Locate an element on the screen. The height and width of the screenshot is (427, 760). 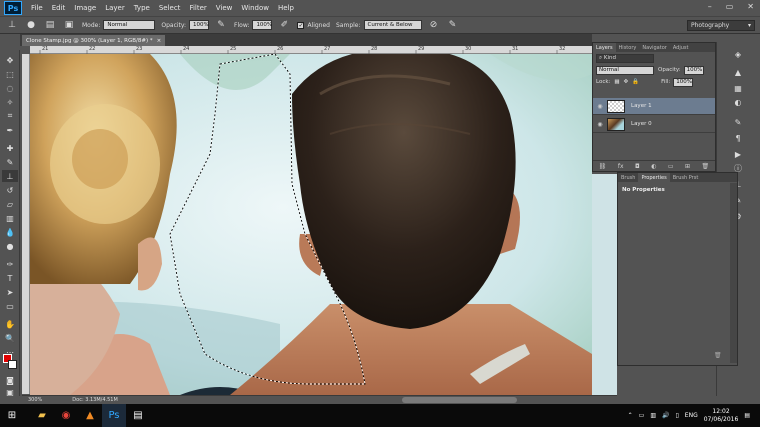
volume-icon: 🔊 is located at coordinates (665, 415).